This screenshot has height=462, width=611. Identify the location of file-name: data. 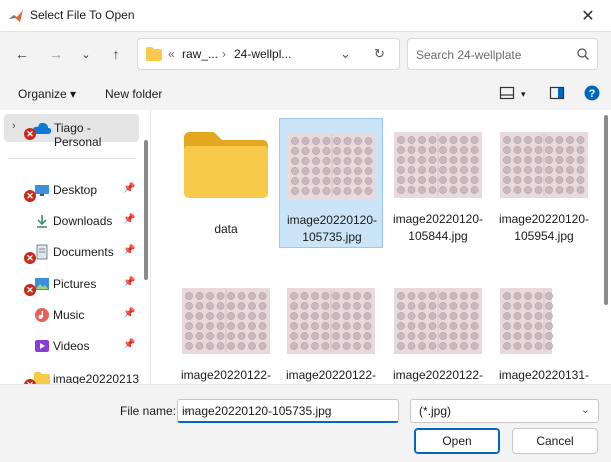
(226, 229).